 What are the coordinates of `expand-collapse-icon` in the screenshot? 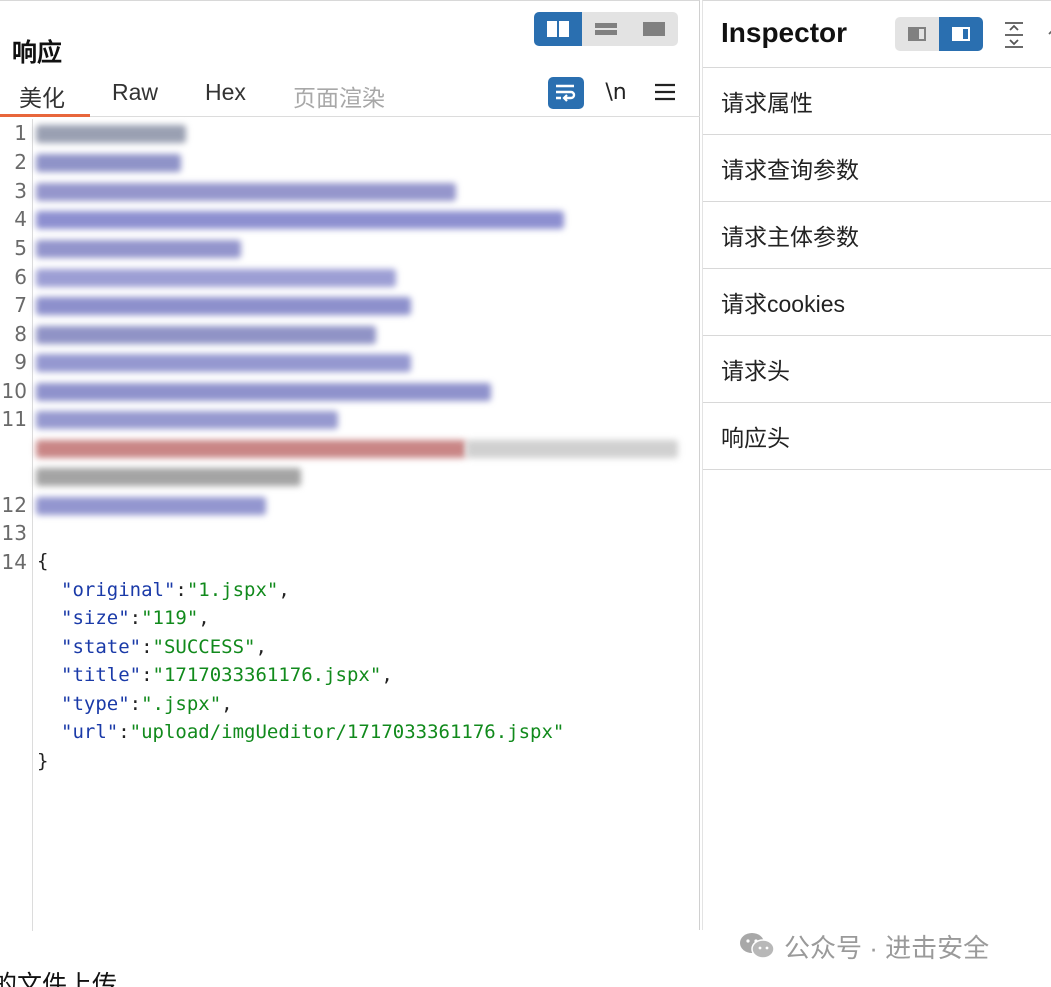 It's located at (1014, 35).